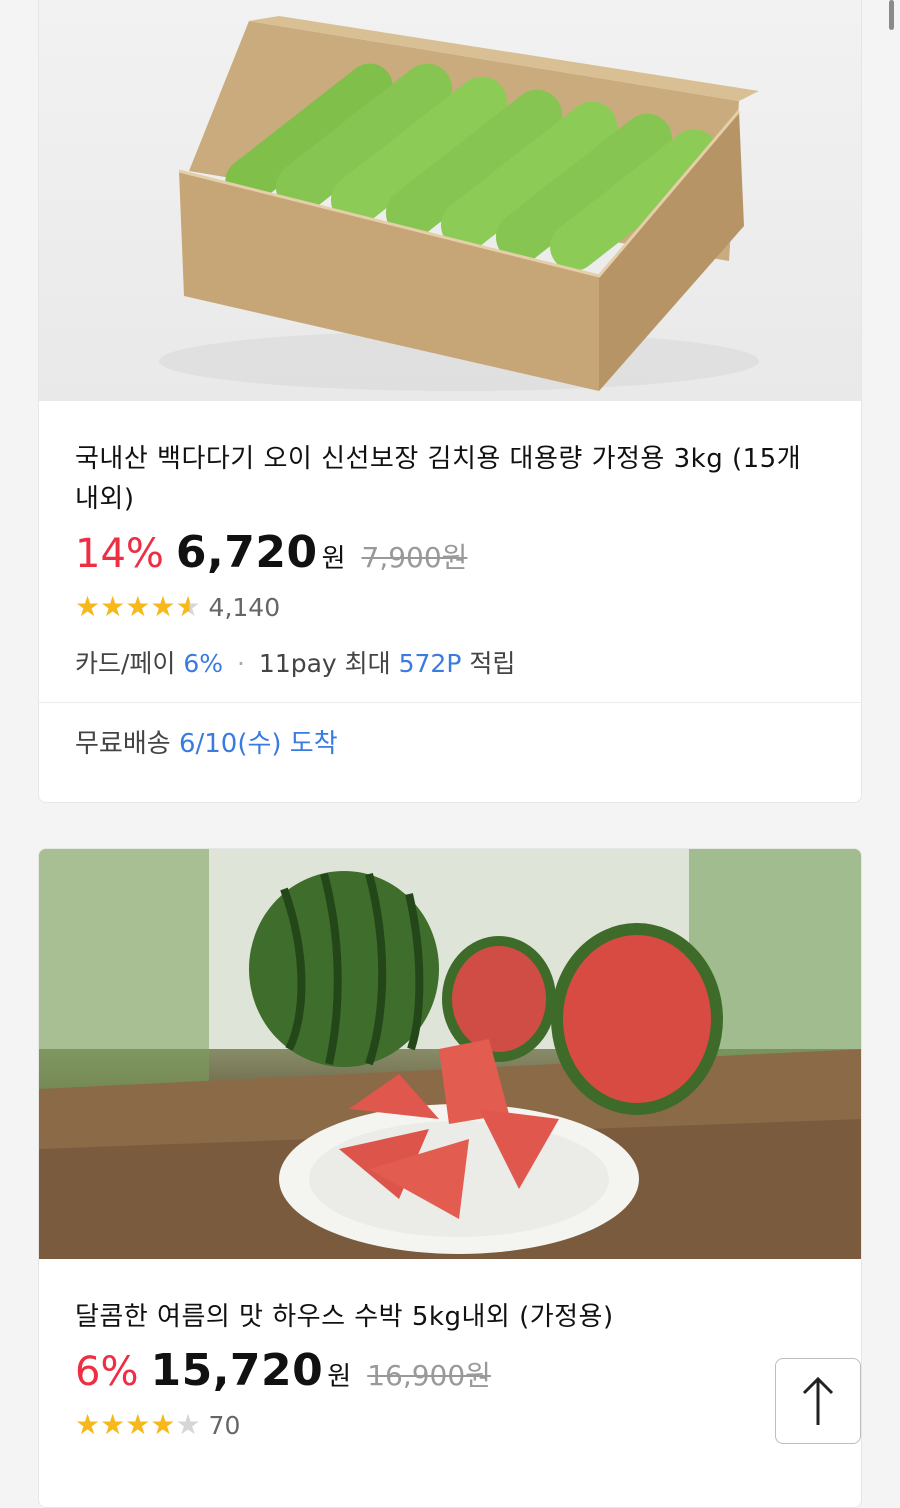 The image size is (900, 1508). Describe the element at coordinates (450, 607) in the screenshot. I see `rating-row: ★ ★ ★ ★ ★ 4,140` at that location.